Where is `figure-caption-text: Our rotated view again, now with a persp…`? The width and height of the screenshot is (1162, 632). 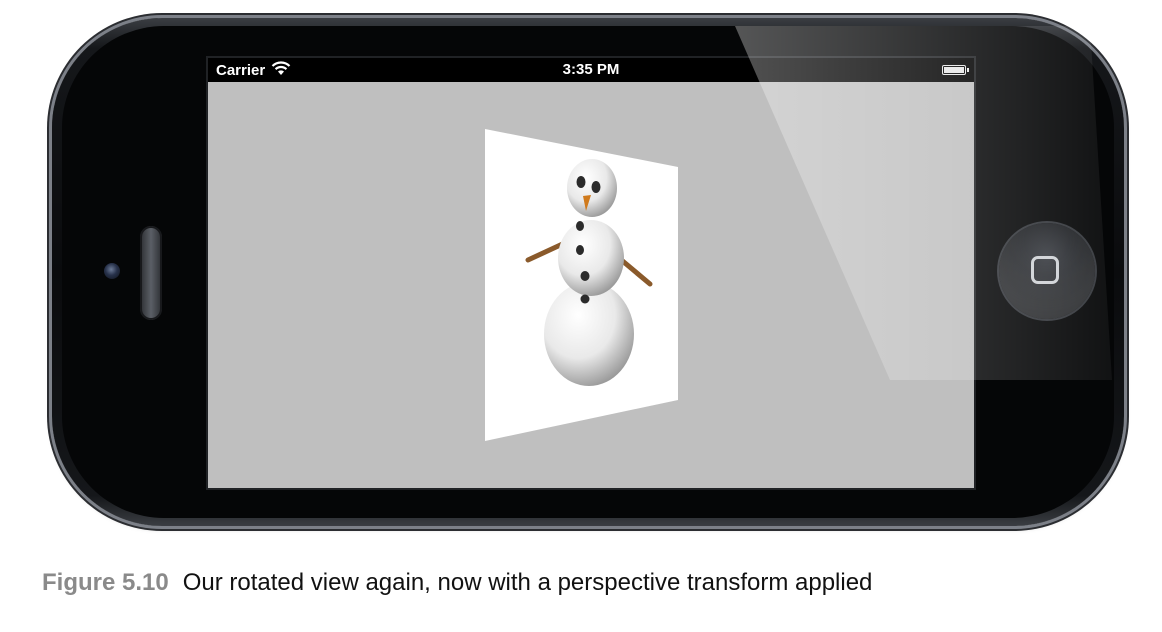
figure-caption-text: Our rotated view again, now with a persp… is located at coordinates (527, 582).